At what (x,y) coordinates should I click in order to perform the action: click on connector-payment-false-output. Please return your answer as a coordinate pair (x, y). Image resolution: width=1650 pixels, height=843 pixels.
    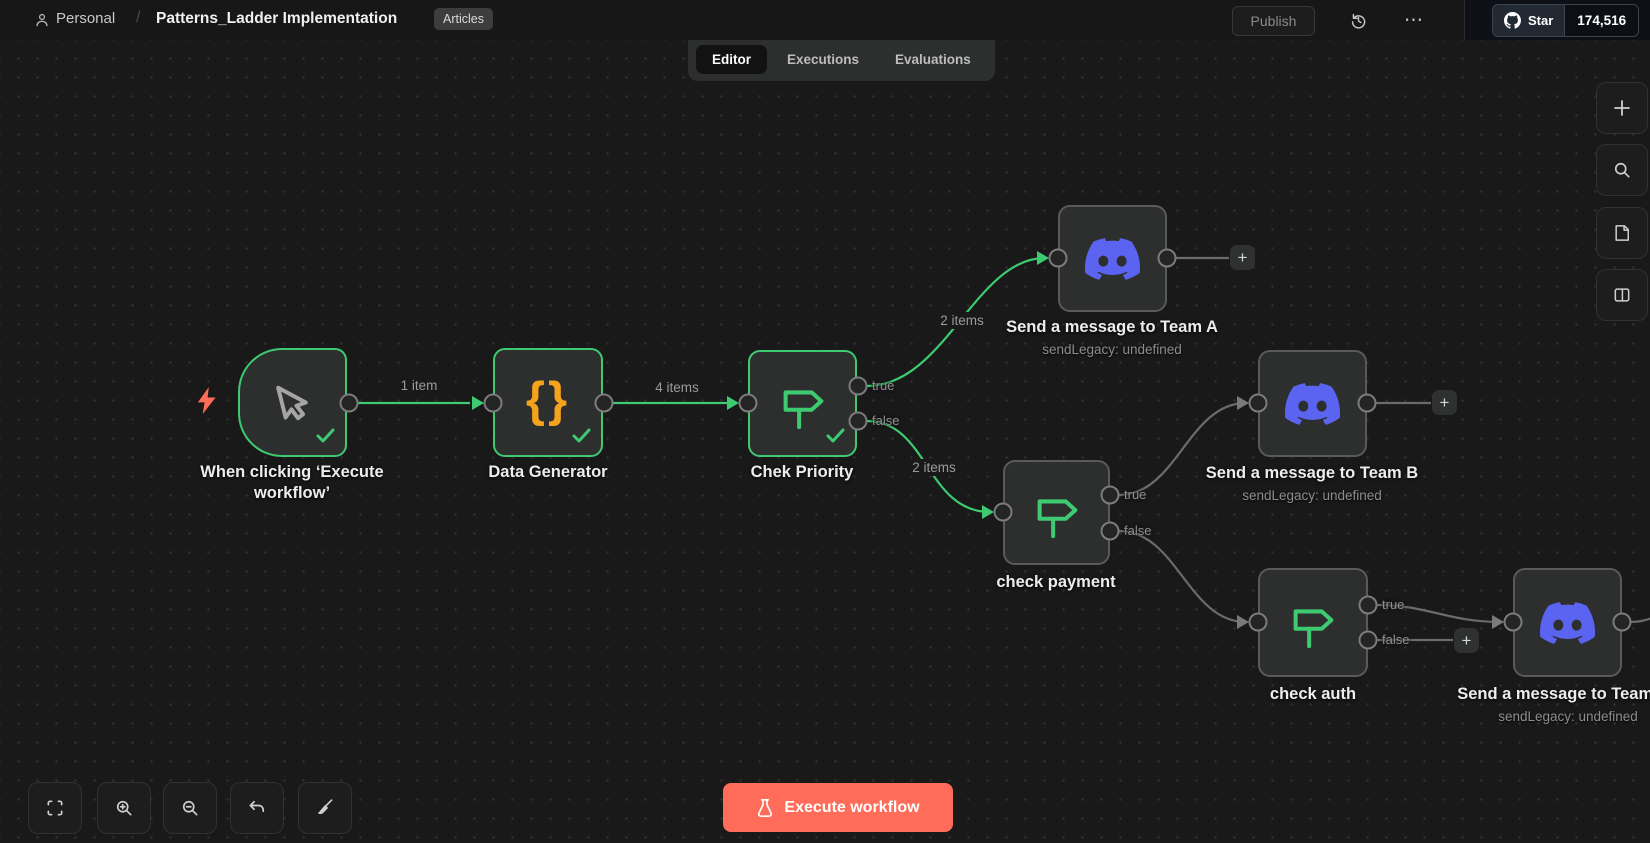
    Looking at the image, I should click on (1110, 531).